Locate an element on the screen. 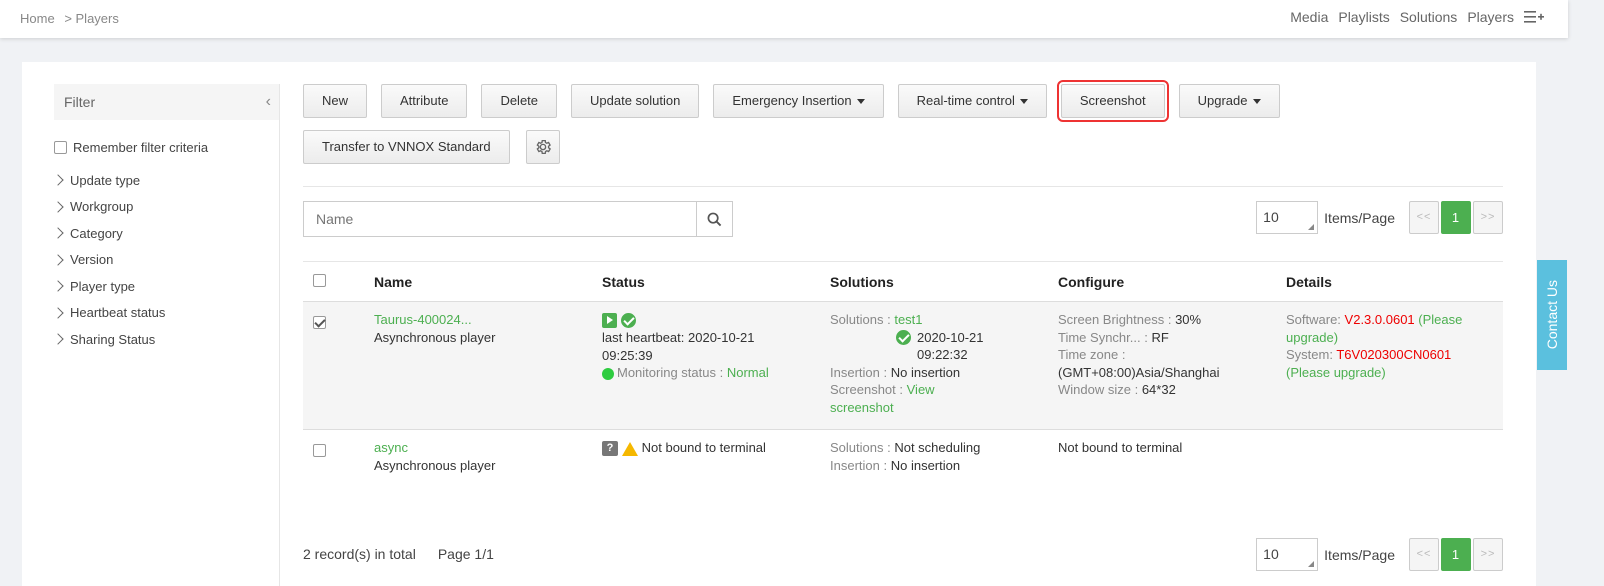  screenshot-button: Screenshot is located at coordinates (1112, 101).